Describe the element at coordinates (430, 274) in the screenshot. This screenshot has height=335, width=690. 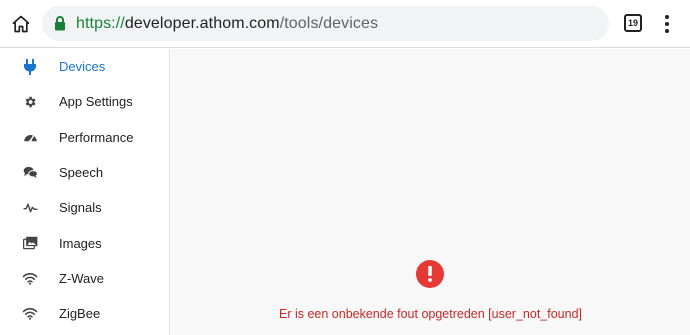
I see `error-icon` at that location.